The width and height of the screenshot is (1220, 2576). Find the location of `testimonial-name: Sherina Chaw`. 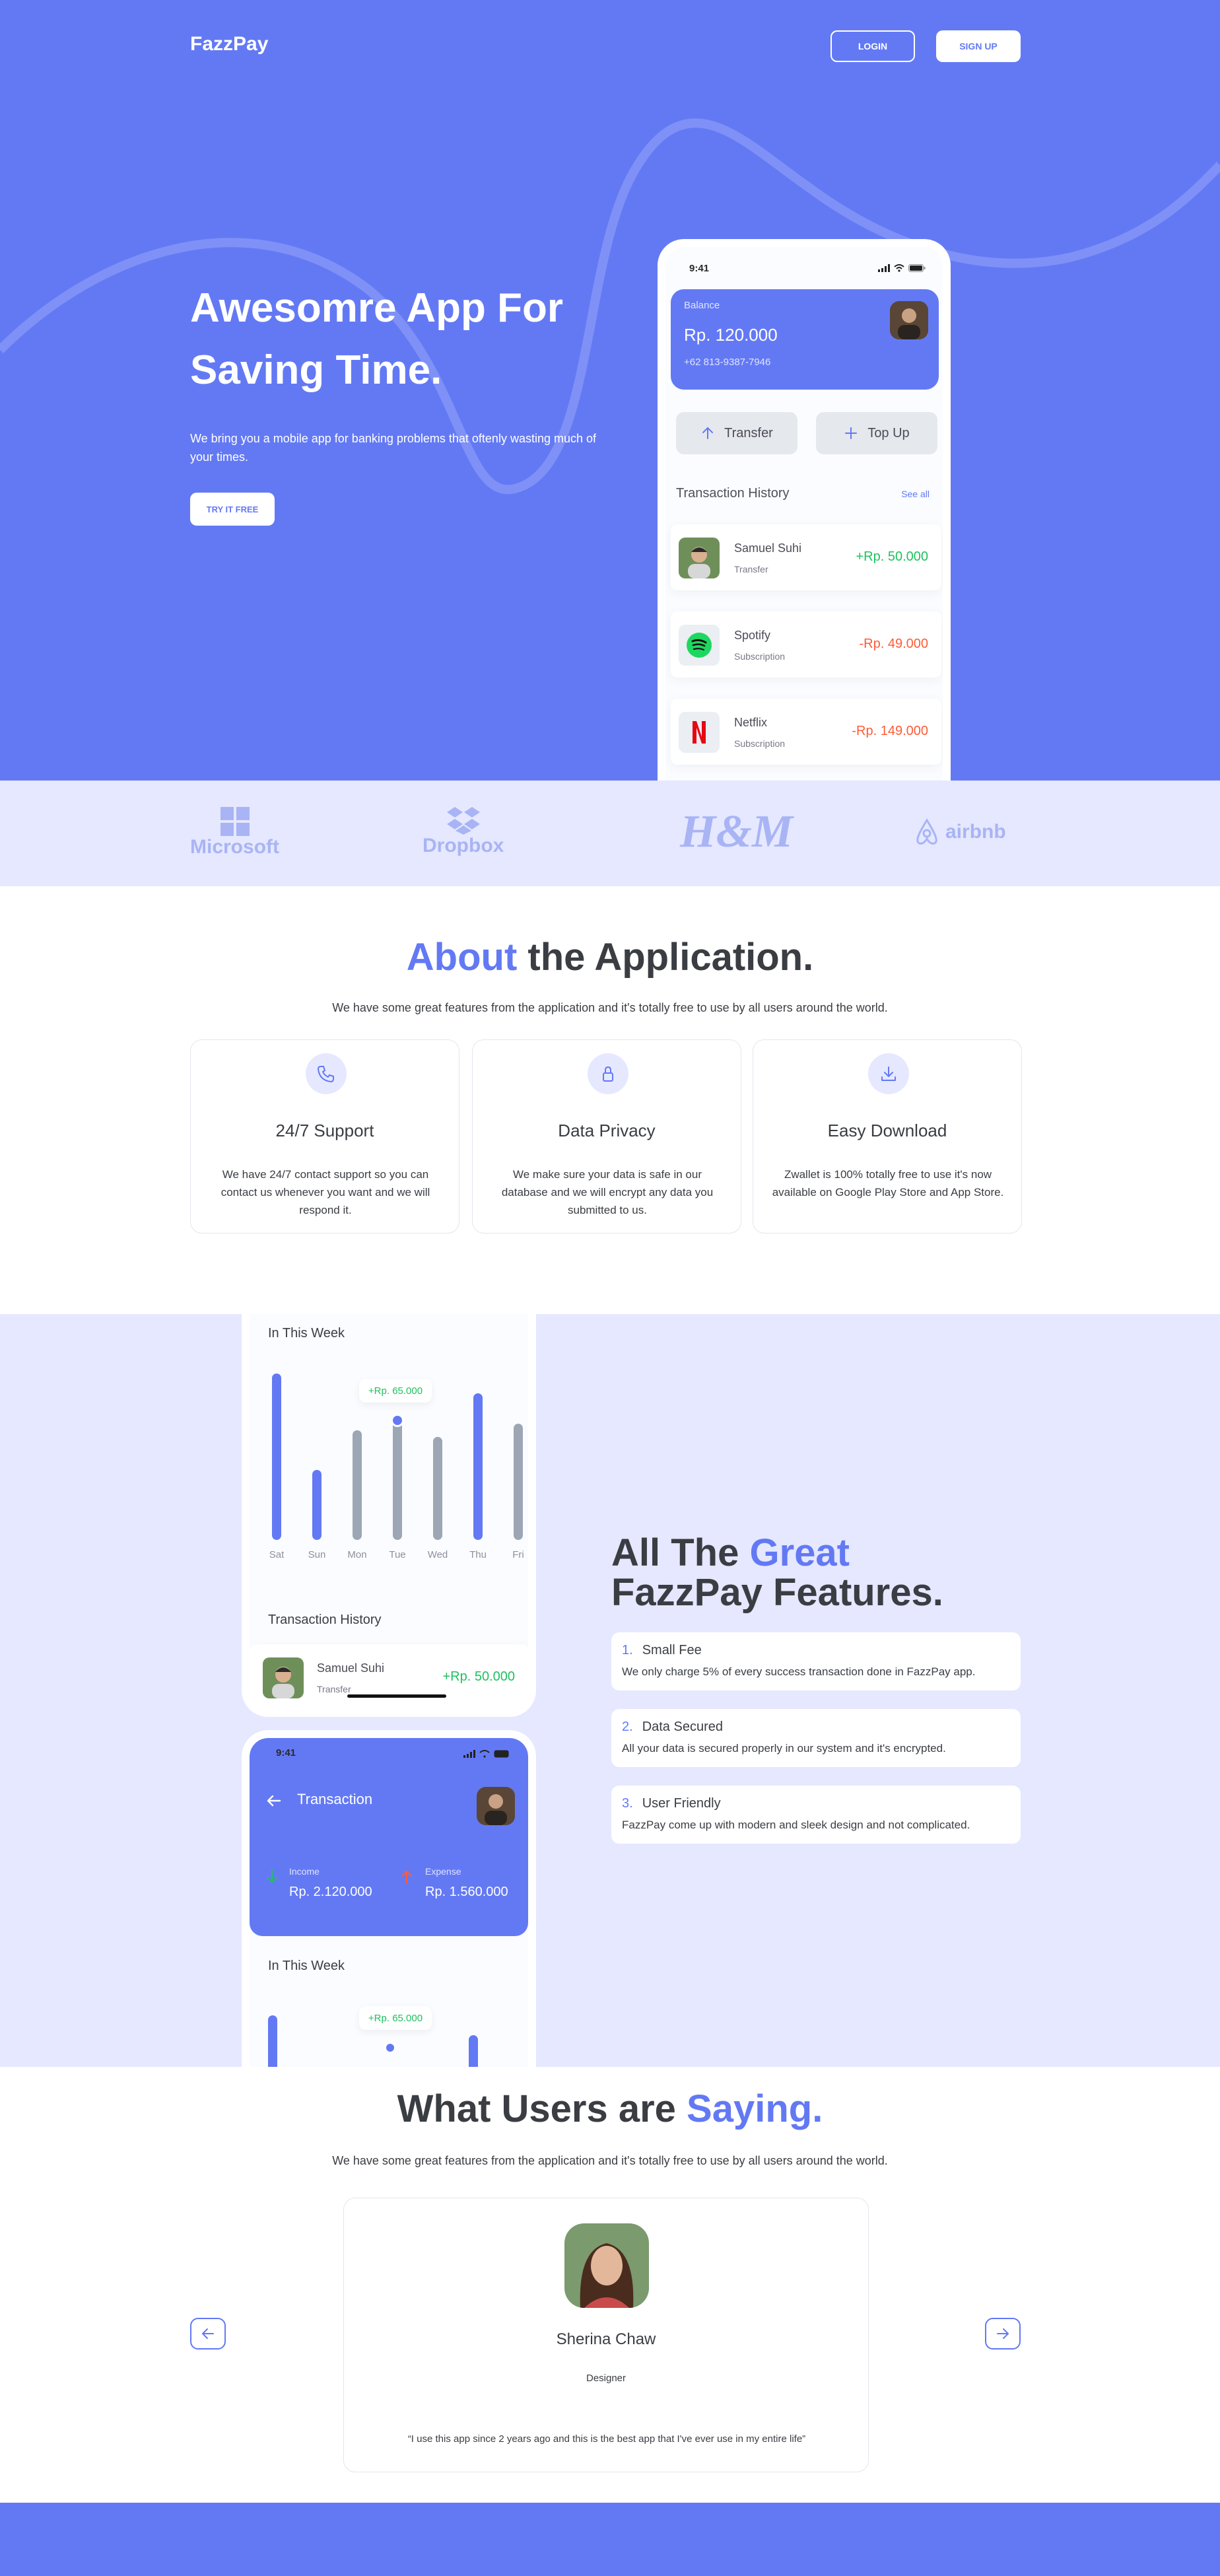

testimonial-name: Sherina Chaw is located at coordinates (606, 2339).